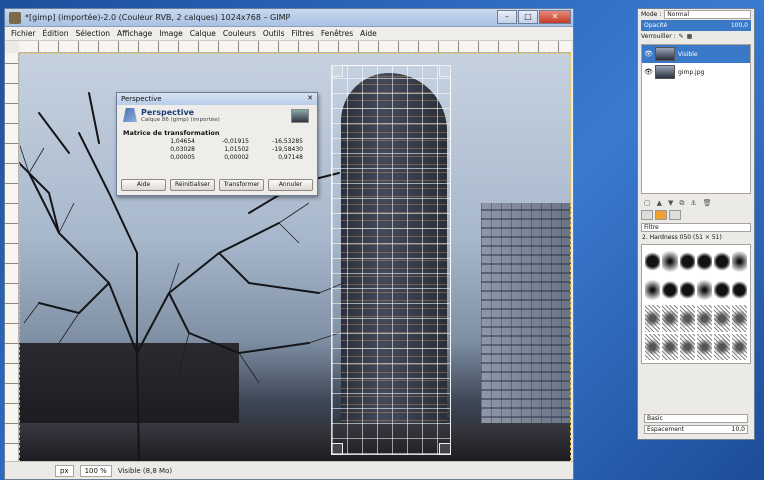 The width and height of the screenshot is (764, 480). What do you see at coordinates (647, 215) in the screenshot?
I see `brushes-tab` at bounding box center [647, 215].